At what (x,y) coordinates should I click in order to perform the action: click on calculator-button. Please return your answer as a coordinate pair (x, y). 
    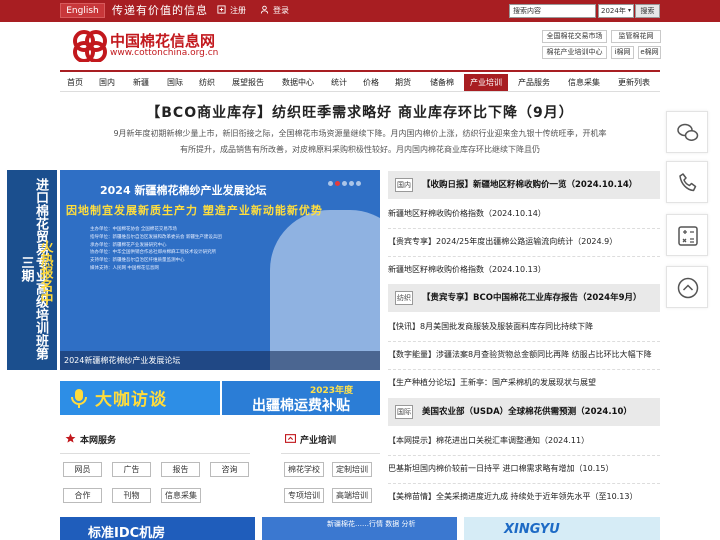
    Looking at the image, I should click on (687, 235).